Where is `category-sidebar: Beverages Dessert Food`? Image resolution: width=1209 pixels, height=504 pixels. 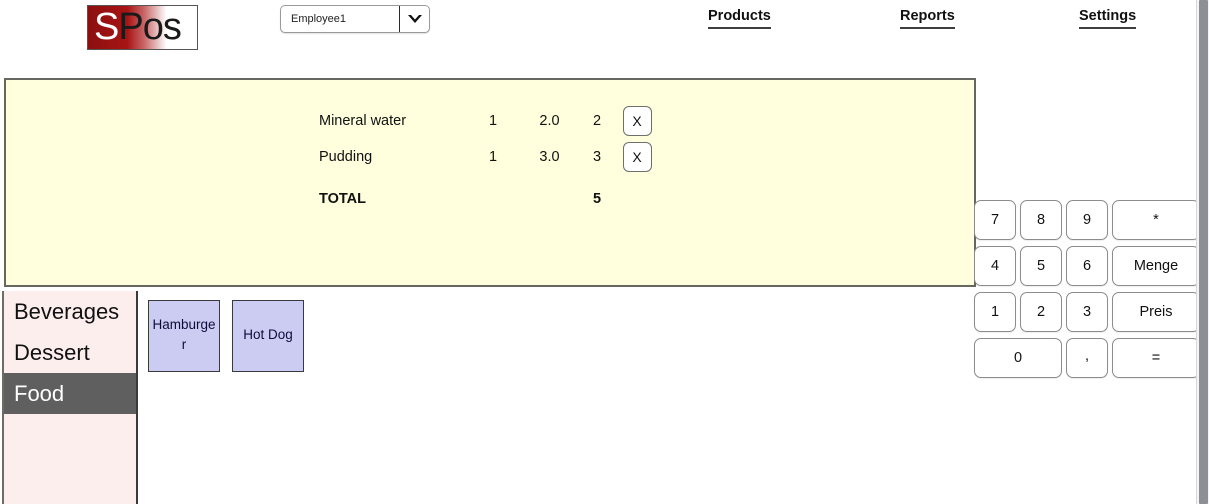
category-sidebar: Beverages Dessert Food is located at coordinates (70, 397).